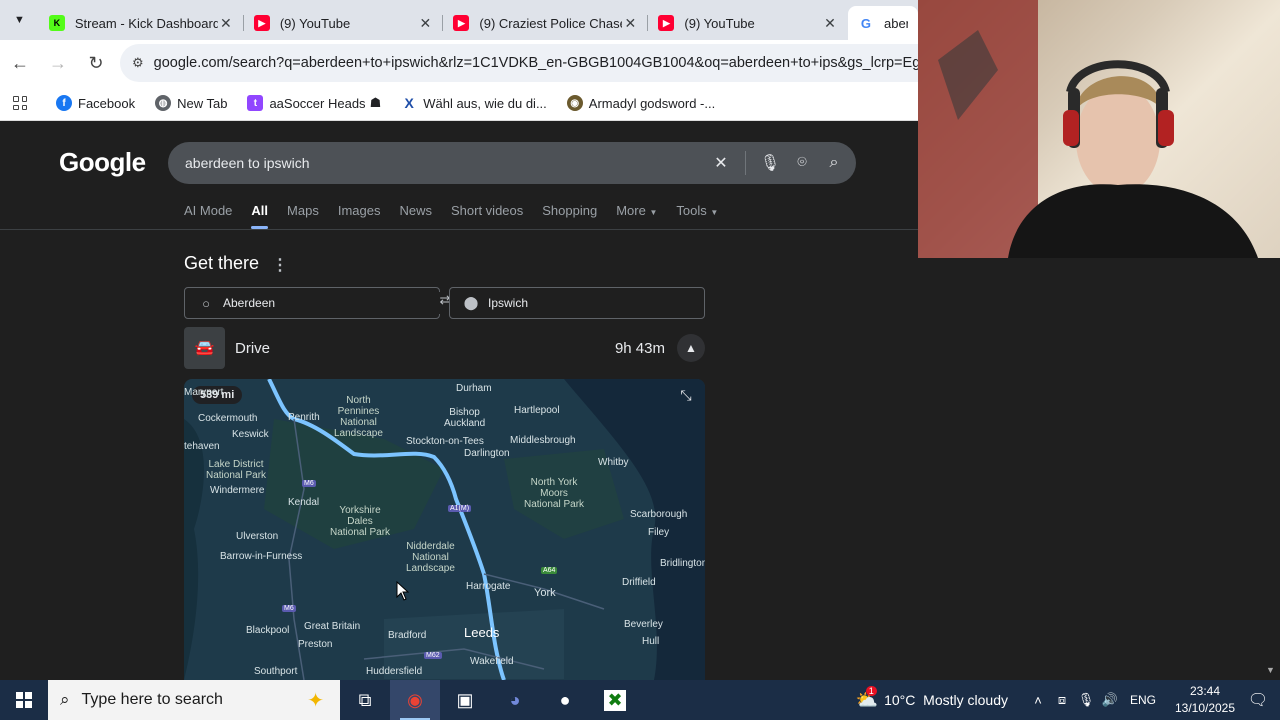  I want to click on search-input: aberdeen to ipswich, so click(445, 163).